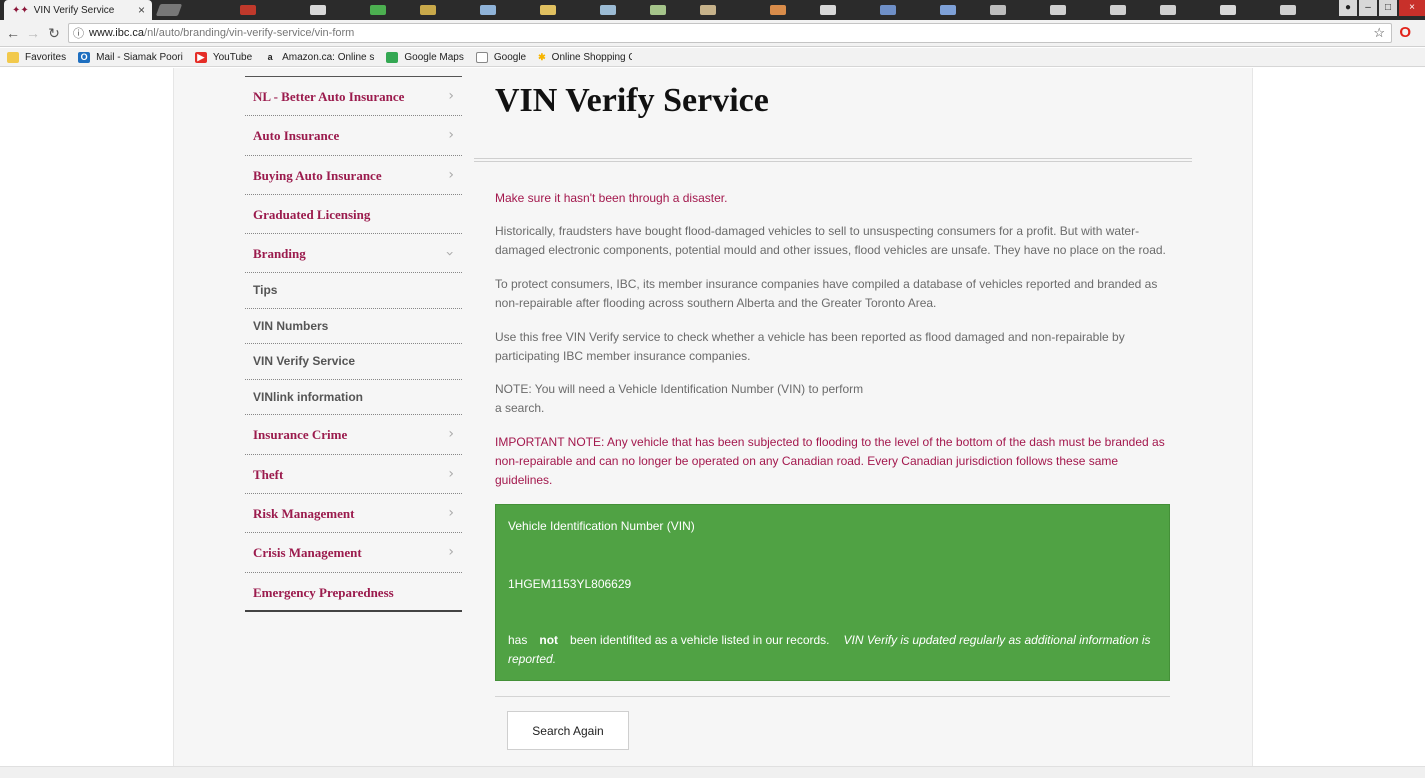 The width and height of the screenshot is (1425, 778). What do you see at coordinates (353, 398) in the screenshot?
I see `sidebar-subitem-vinlink-information: VINlink information` at bounding box center [353, 398].